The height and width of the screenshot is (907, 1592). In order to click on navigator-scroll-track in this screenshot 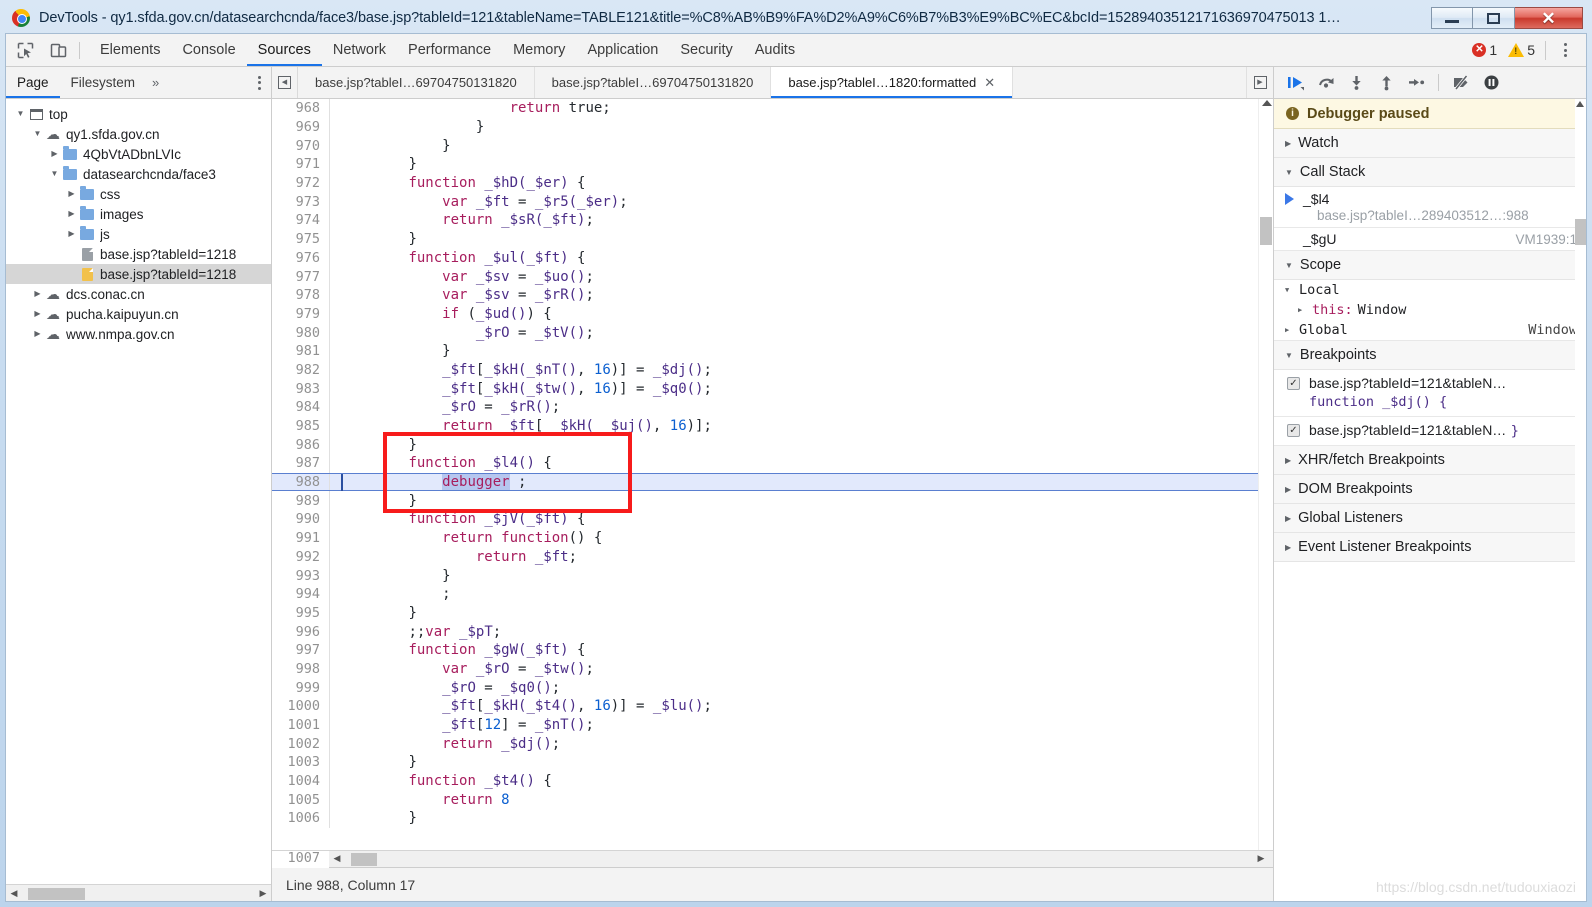, I will do `click(138, 893)`.